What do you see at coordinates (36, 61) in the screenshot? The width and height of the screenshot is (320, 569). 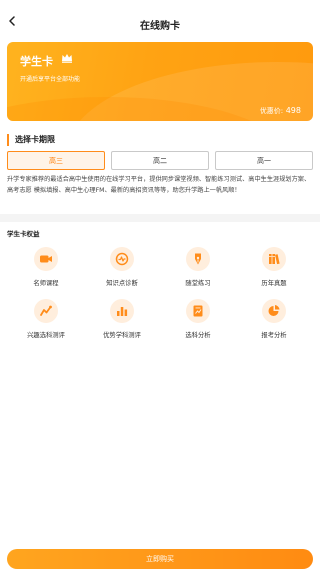 I see `card-name: 学生卡` at bounding box center [36, 61].